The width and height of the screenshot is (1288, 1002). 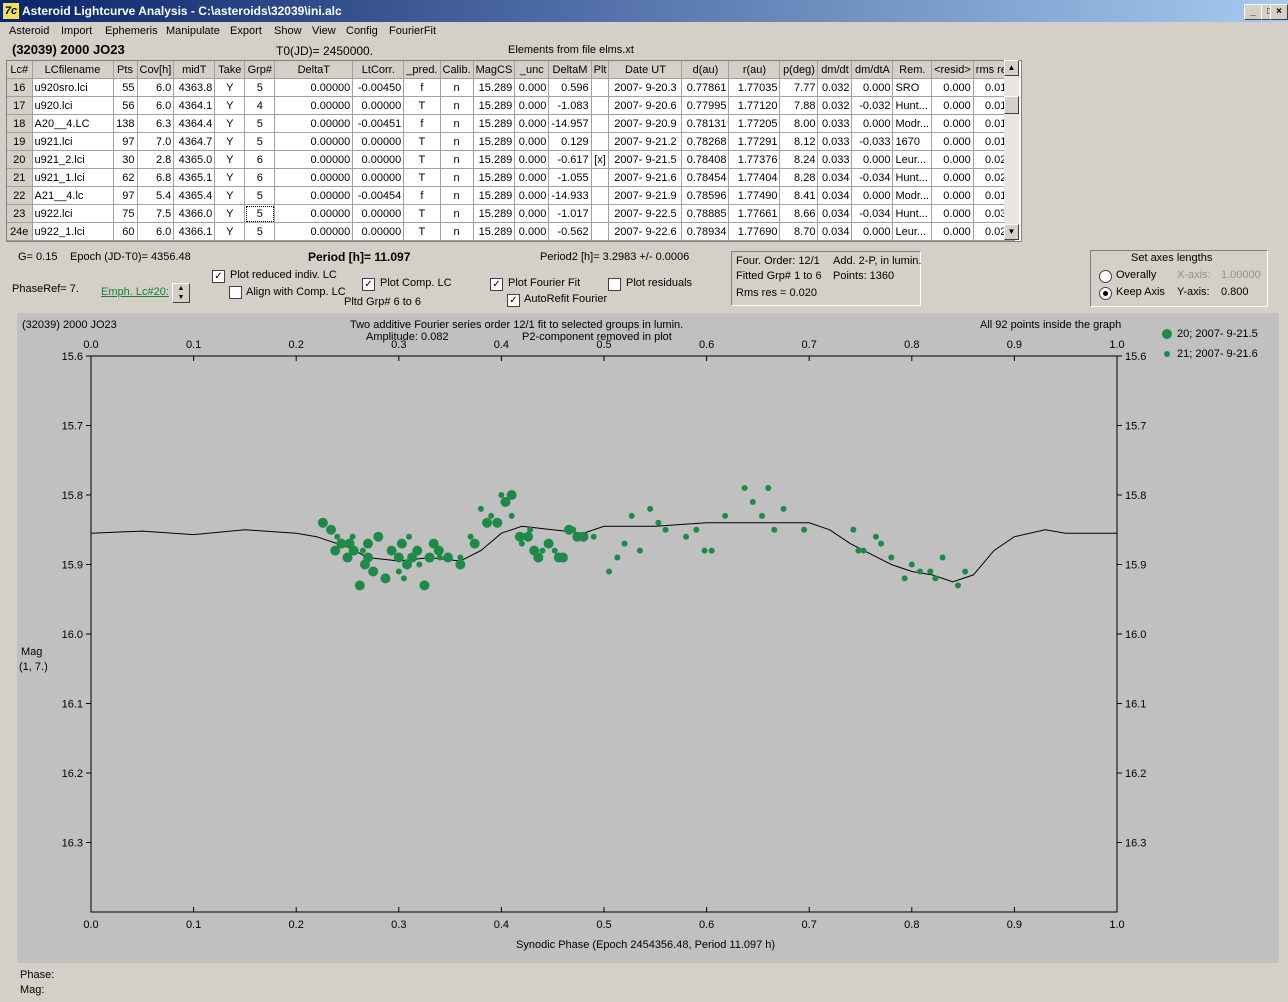 What do you see at coordinates (457, 123) in the screenshot?
I see `table-cell: n` at bounding box center [457, 123].